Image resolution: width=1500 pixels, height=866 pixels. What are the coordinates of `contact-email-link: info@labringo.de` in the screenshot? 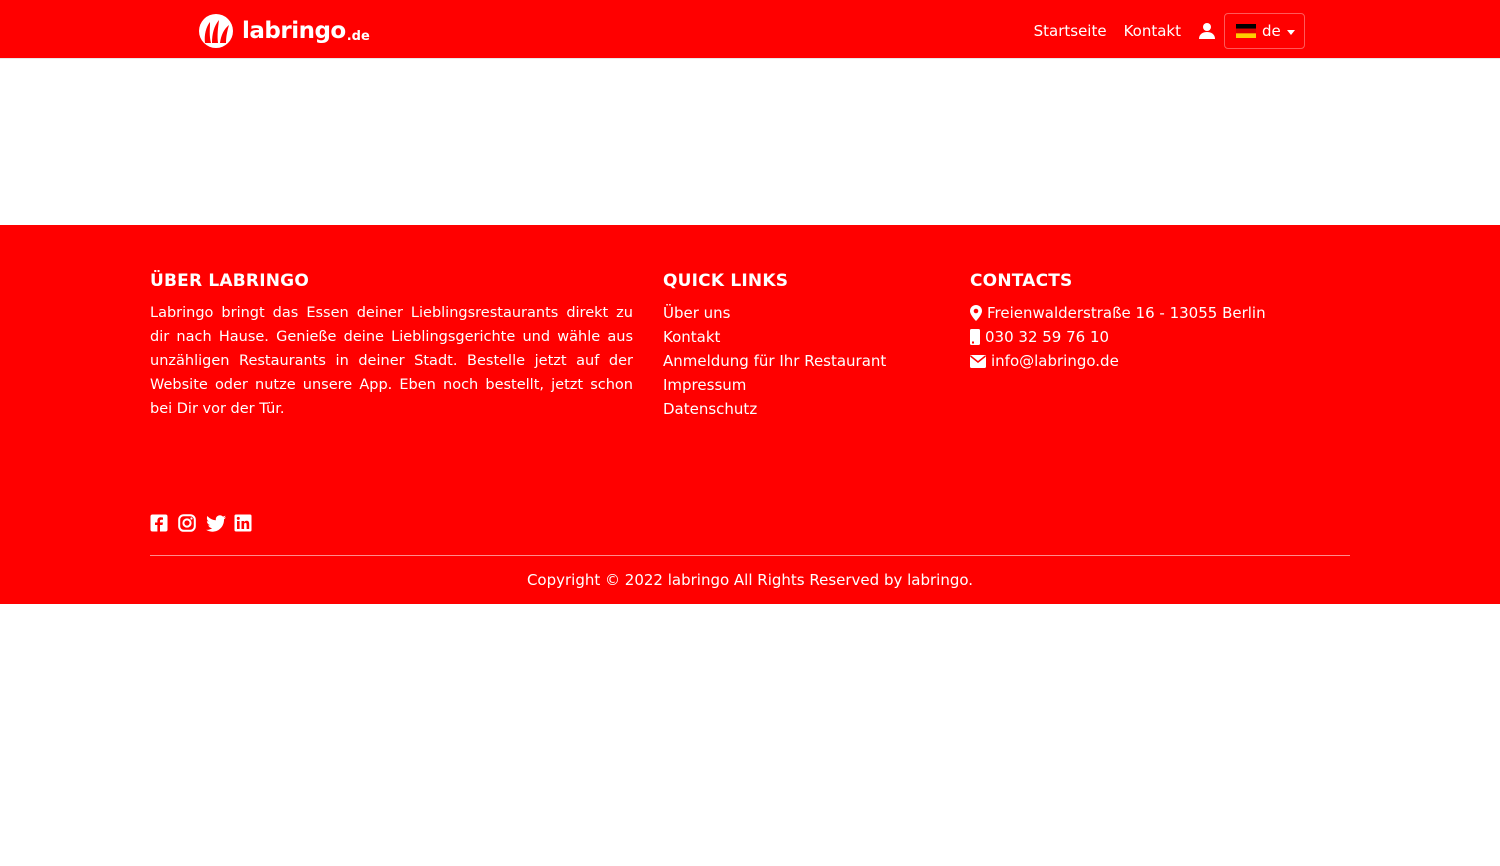 It's located at (1055, 361).